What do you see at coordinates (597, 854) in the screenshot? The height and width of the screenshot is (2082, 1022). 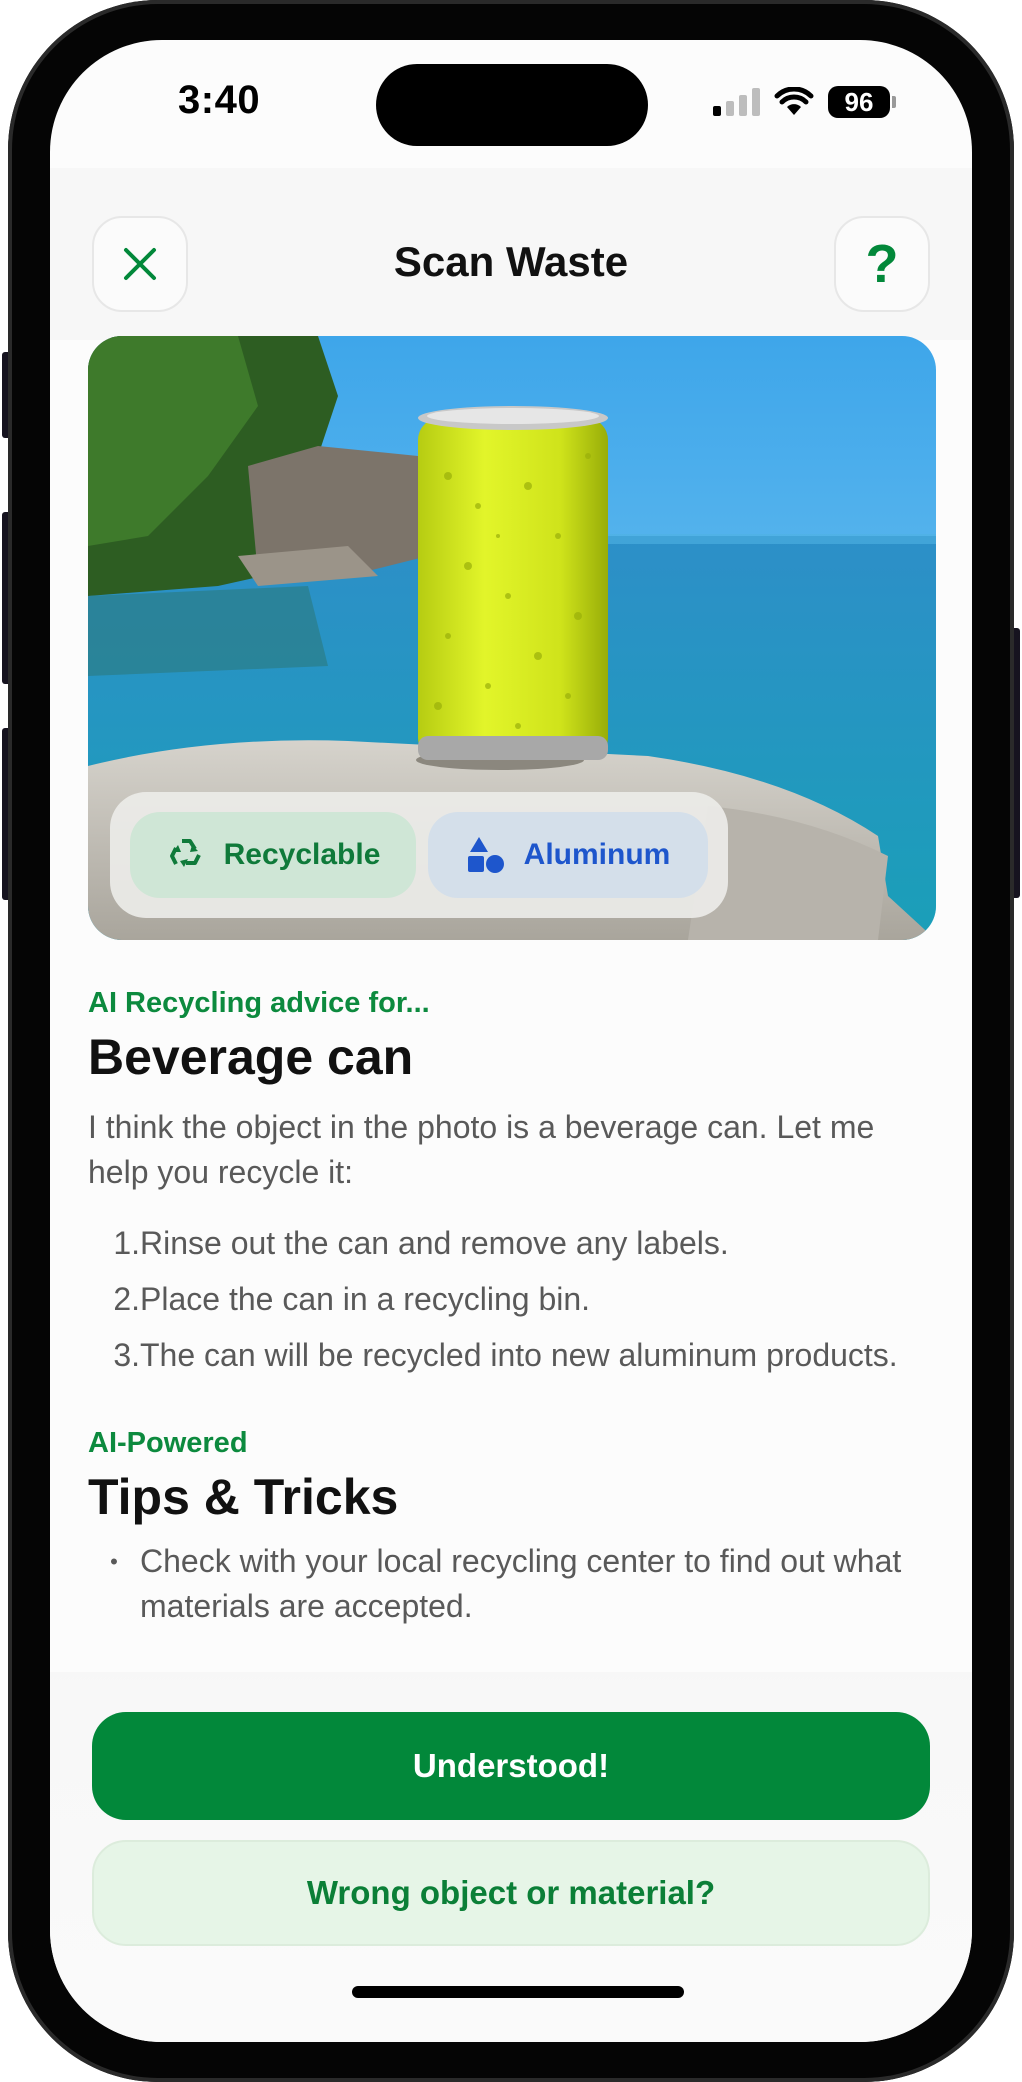 I see `material-tag-label: Aluminum` at bounding box center [597, 854].